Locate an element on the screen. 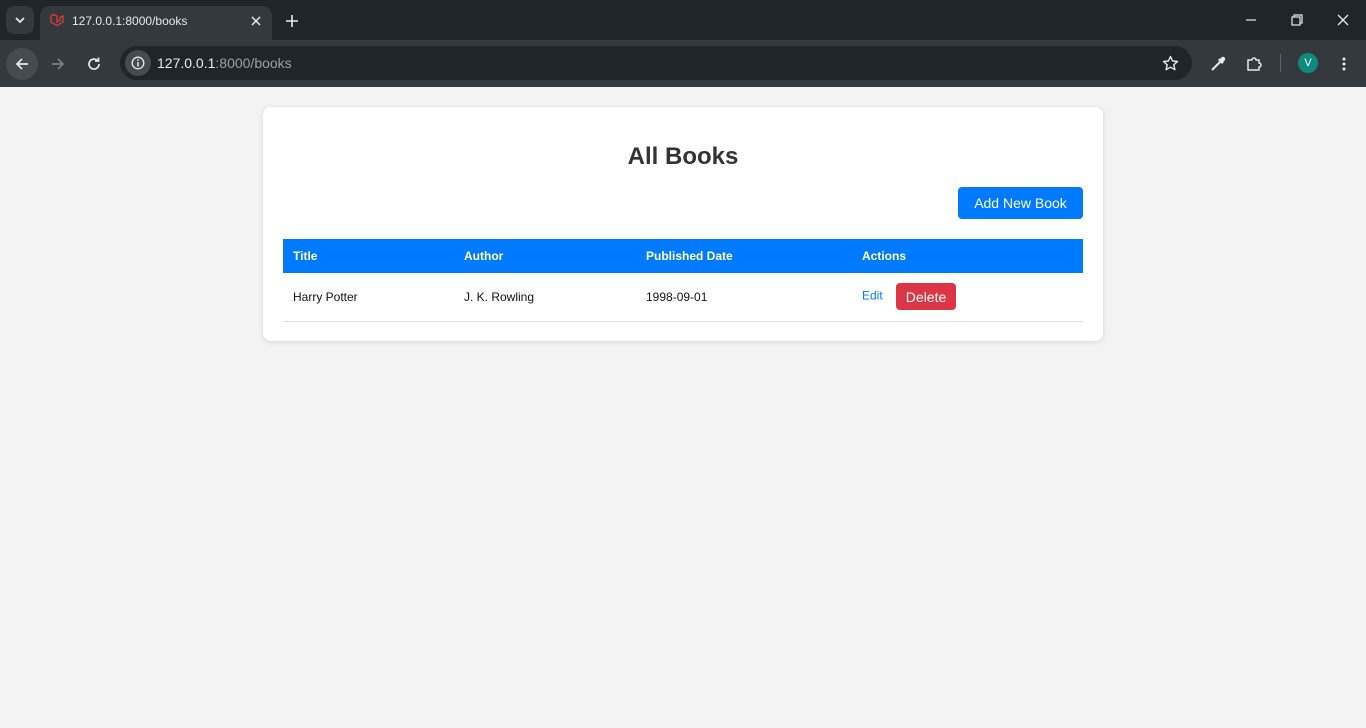  more-vertical-icon is located at coordinates (1344, 64).